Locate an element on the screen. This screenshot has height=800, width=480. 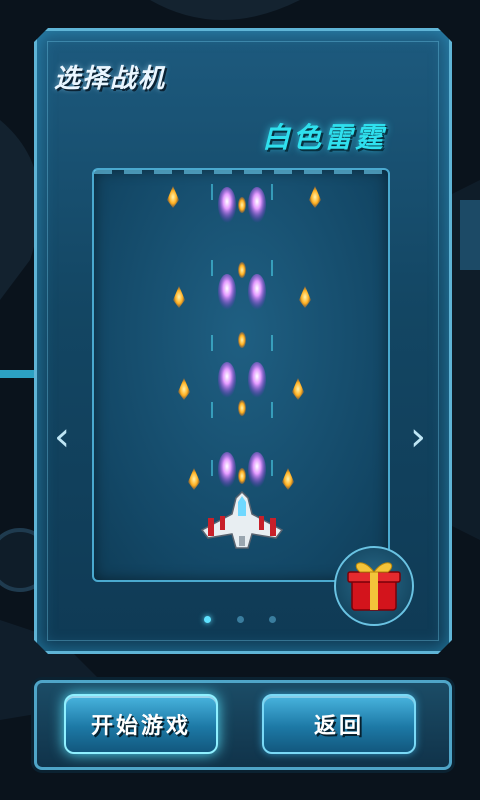
gift-button is located at coordinates (374, 586).